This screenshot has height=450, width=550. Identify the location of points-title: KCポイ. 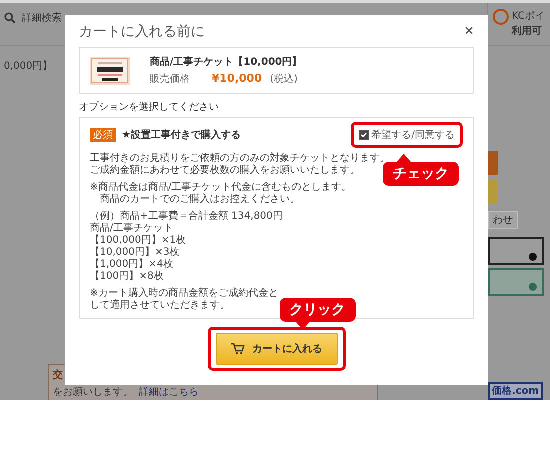
(528, 16).